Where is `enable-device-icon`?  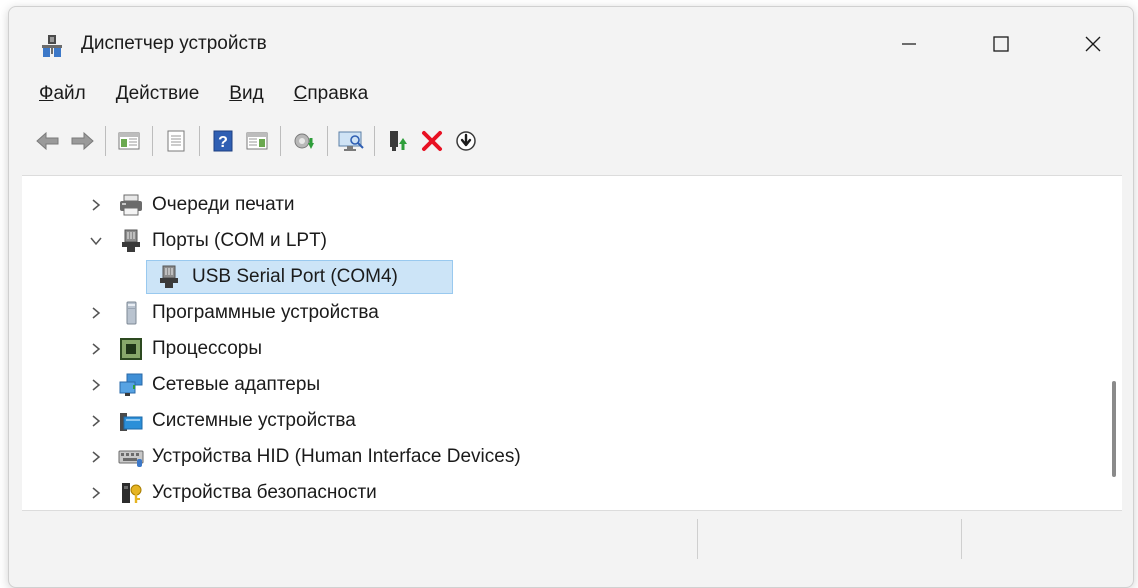 enable-device-icon is located at coordinates (398, 141).